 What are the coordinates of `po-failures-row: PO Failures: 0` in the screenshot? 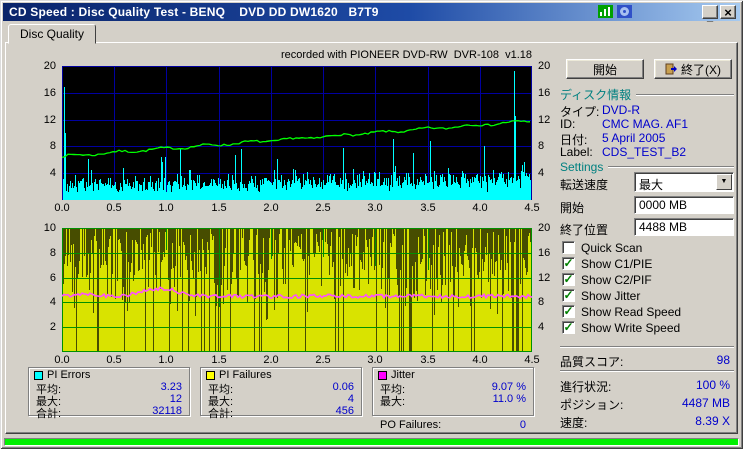 It's located at (453, 425).